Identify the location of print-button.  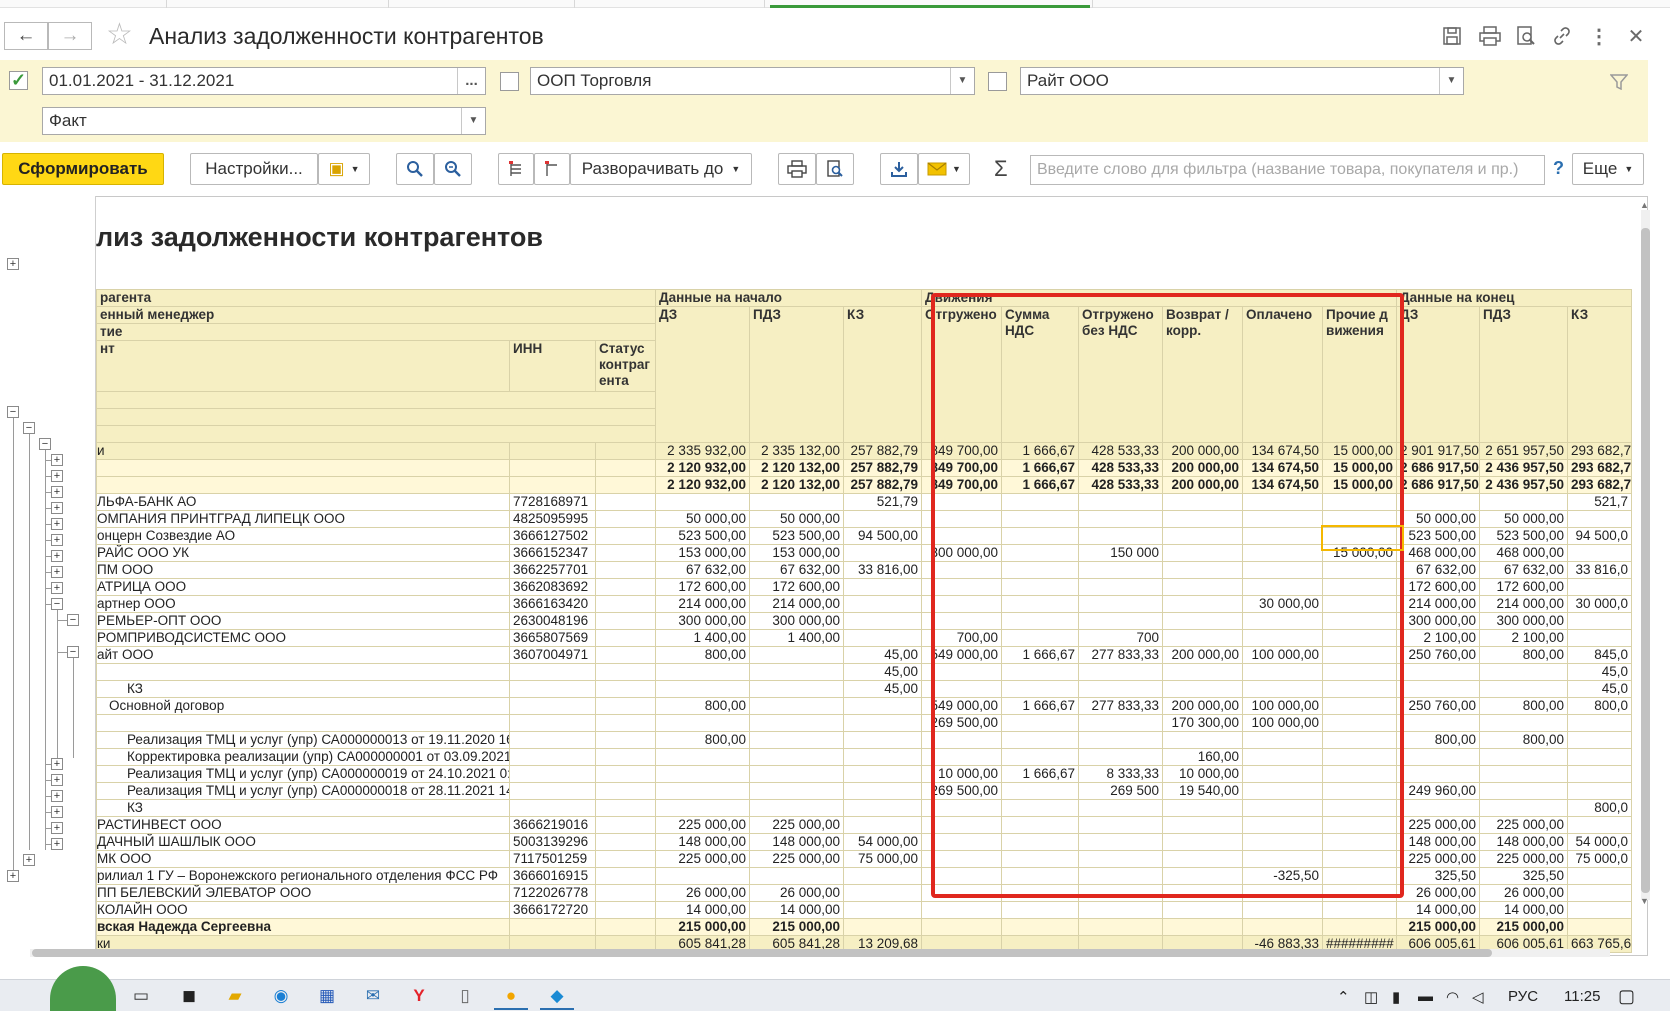
(797, 169).